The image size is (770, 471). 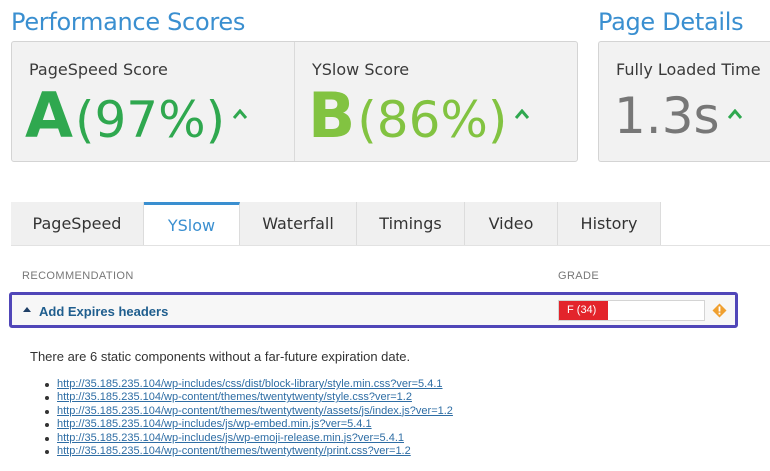 What do you see at coordinates (361, 69) in the screenshot?
I see `yslow-score-label: YSlow Score` at bounding box center [361, 69].